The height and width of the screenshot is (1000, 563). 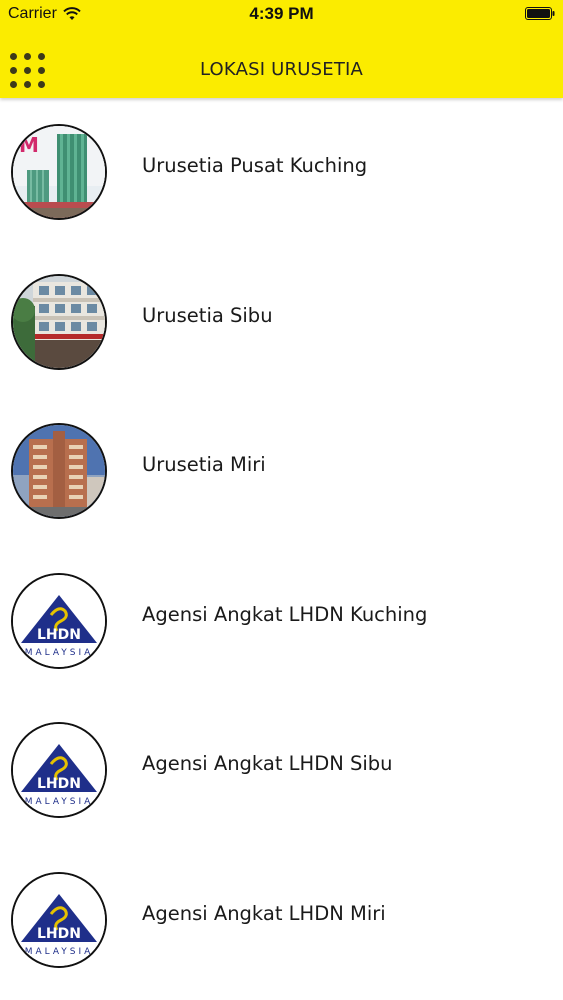 What do you see at coordinates (540, 13) in the screenshot?
I see `battery-icon` at bounding box center [540, 13].